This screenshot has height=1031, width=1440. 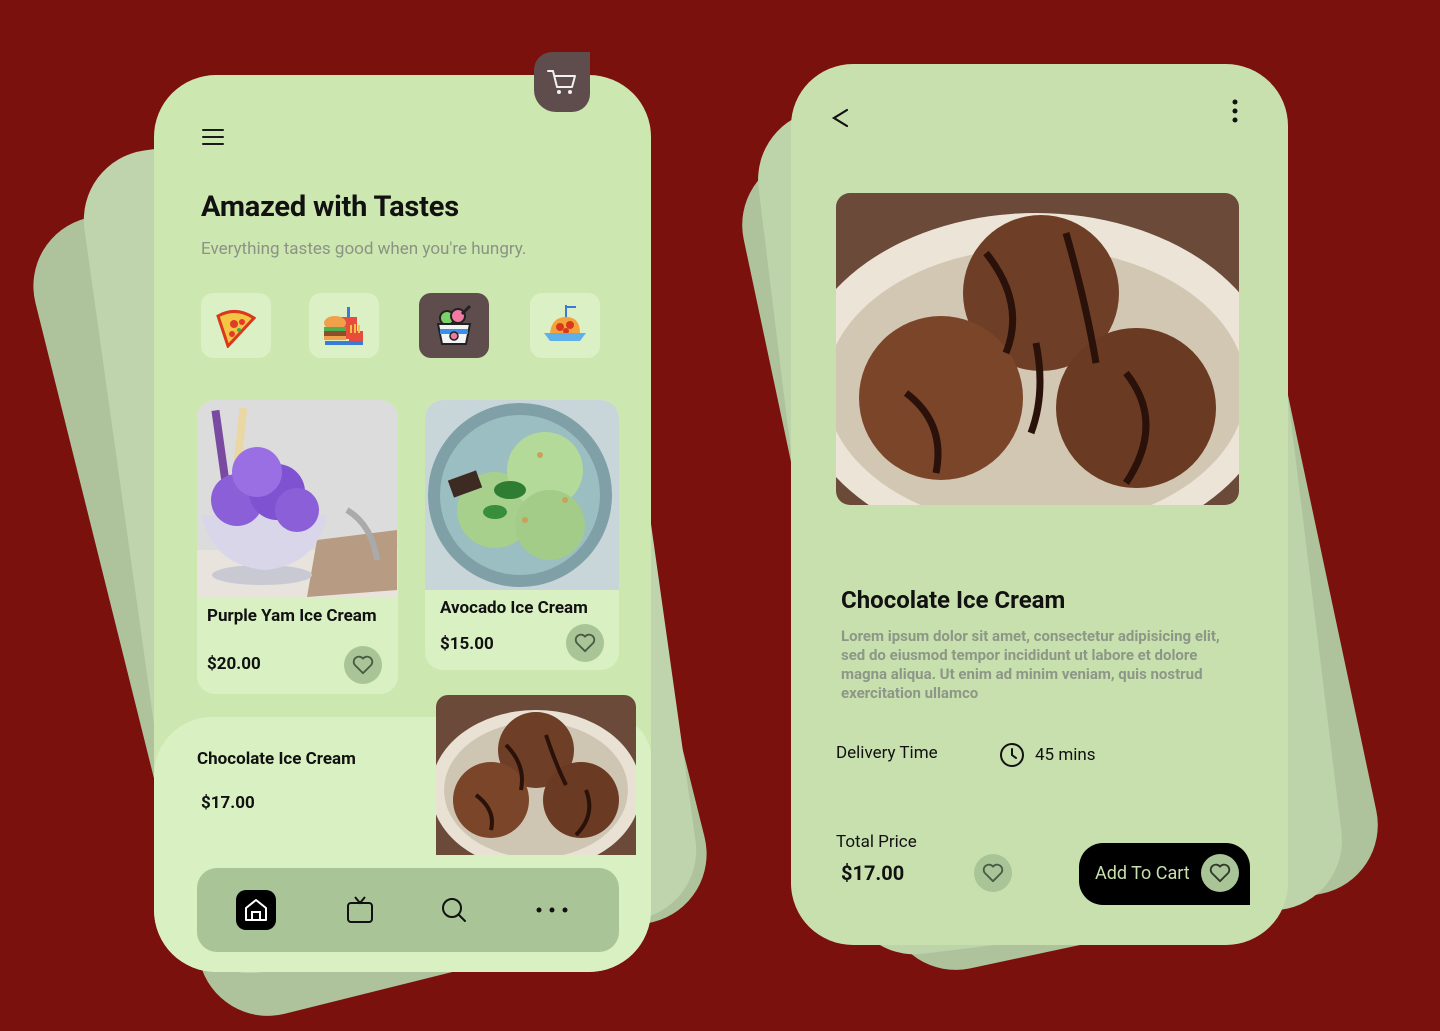 What do you see at coordinates (213, 138) in the screenshot?
I see `menu-icon` at bounding box center [213, 138].